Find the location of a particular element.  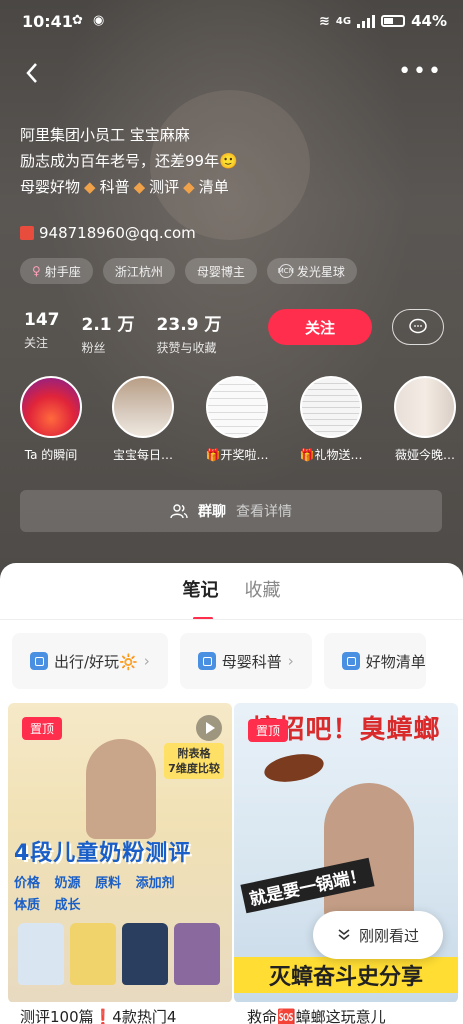

stat-likes: 23.9 万 获赞与收藏 is located at coordinates (189, 333).